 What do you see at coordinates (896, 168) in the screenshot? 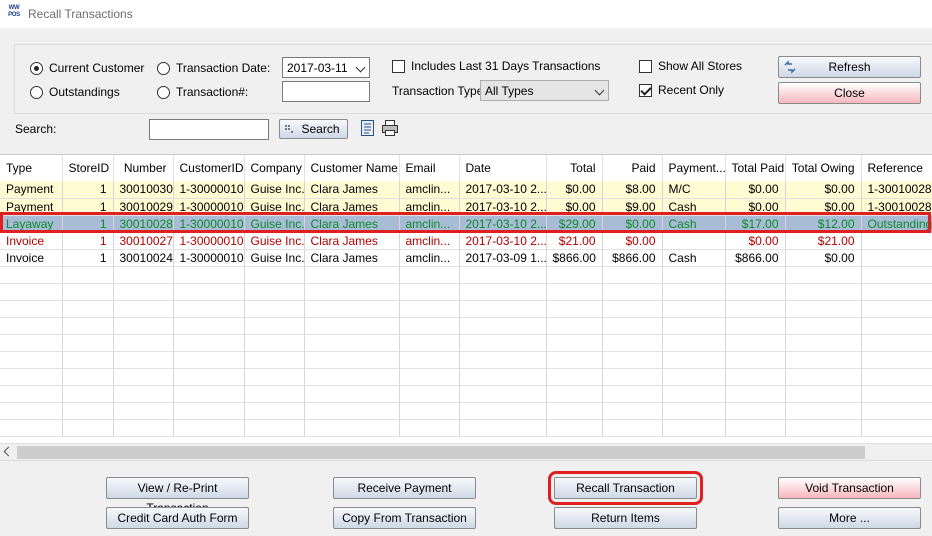
I see `column-header: Reference` at bounding box center [896, 168].